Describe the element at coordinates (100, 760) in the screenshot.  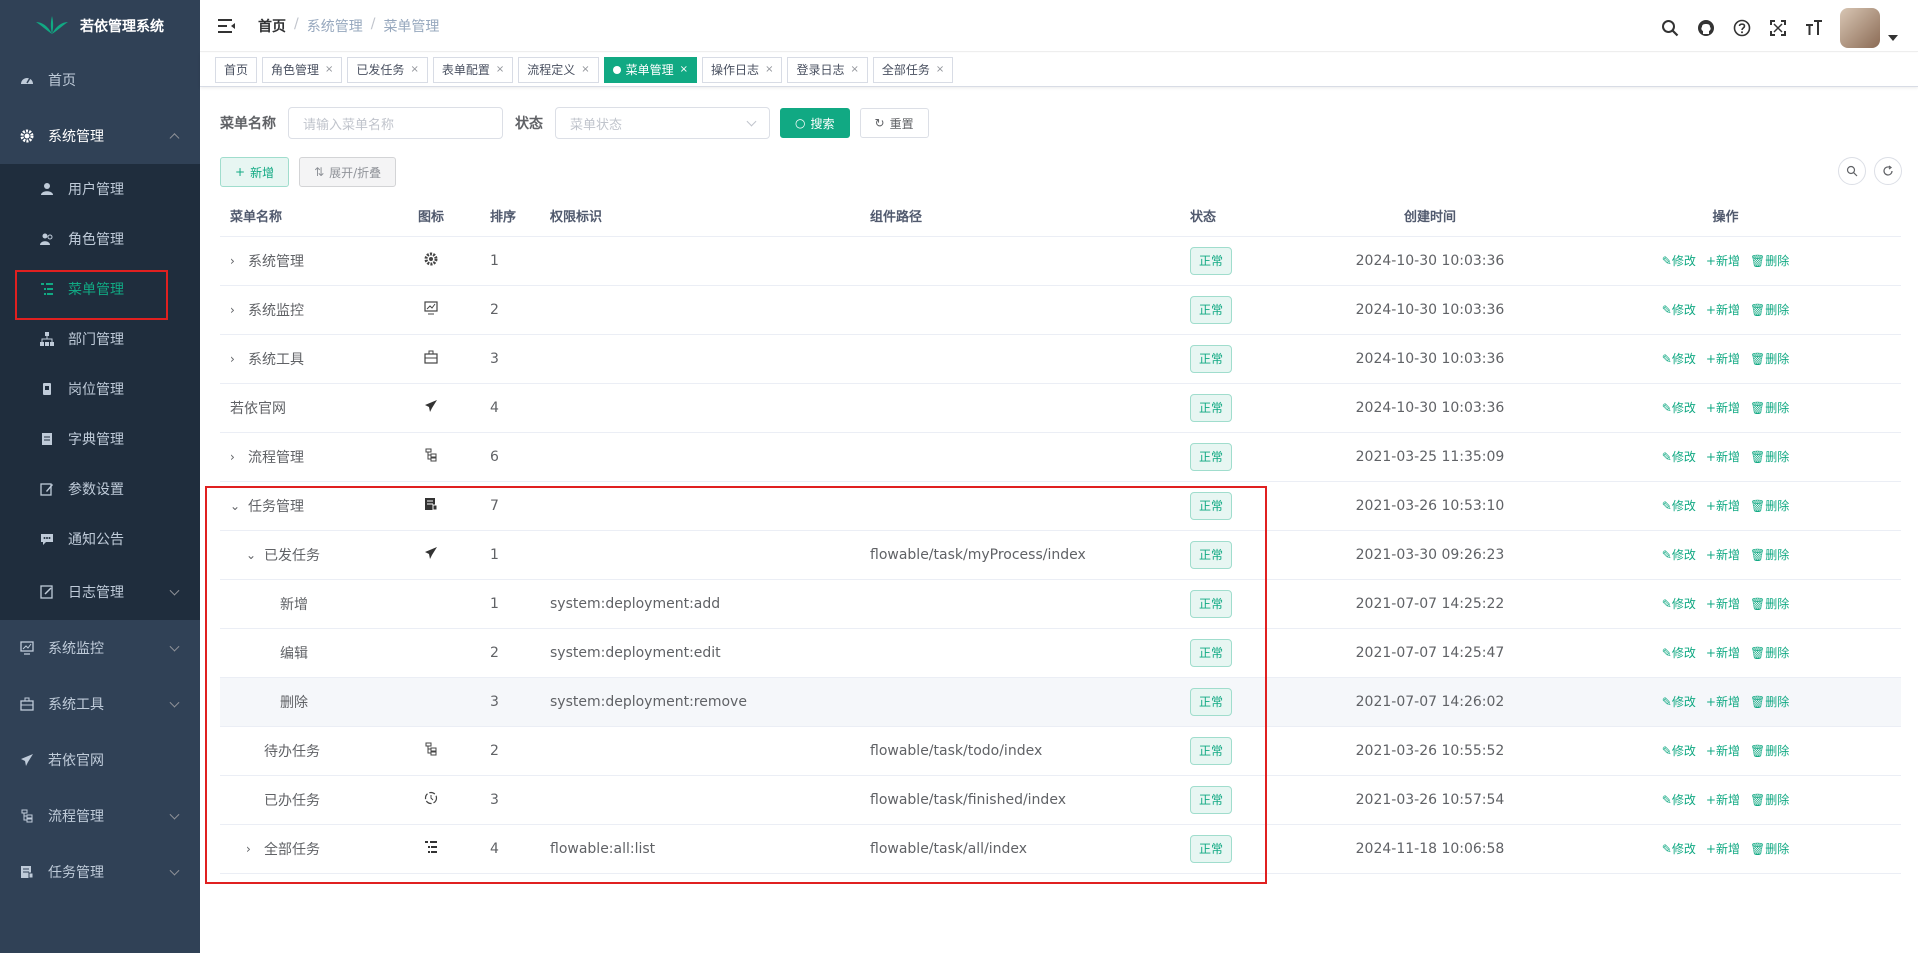
I see `sidebar-item-ruoyi: 若依官网` at that location.